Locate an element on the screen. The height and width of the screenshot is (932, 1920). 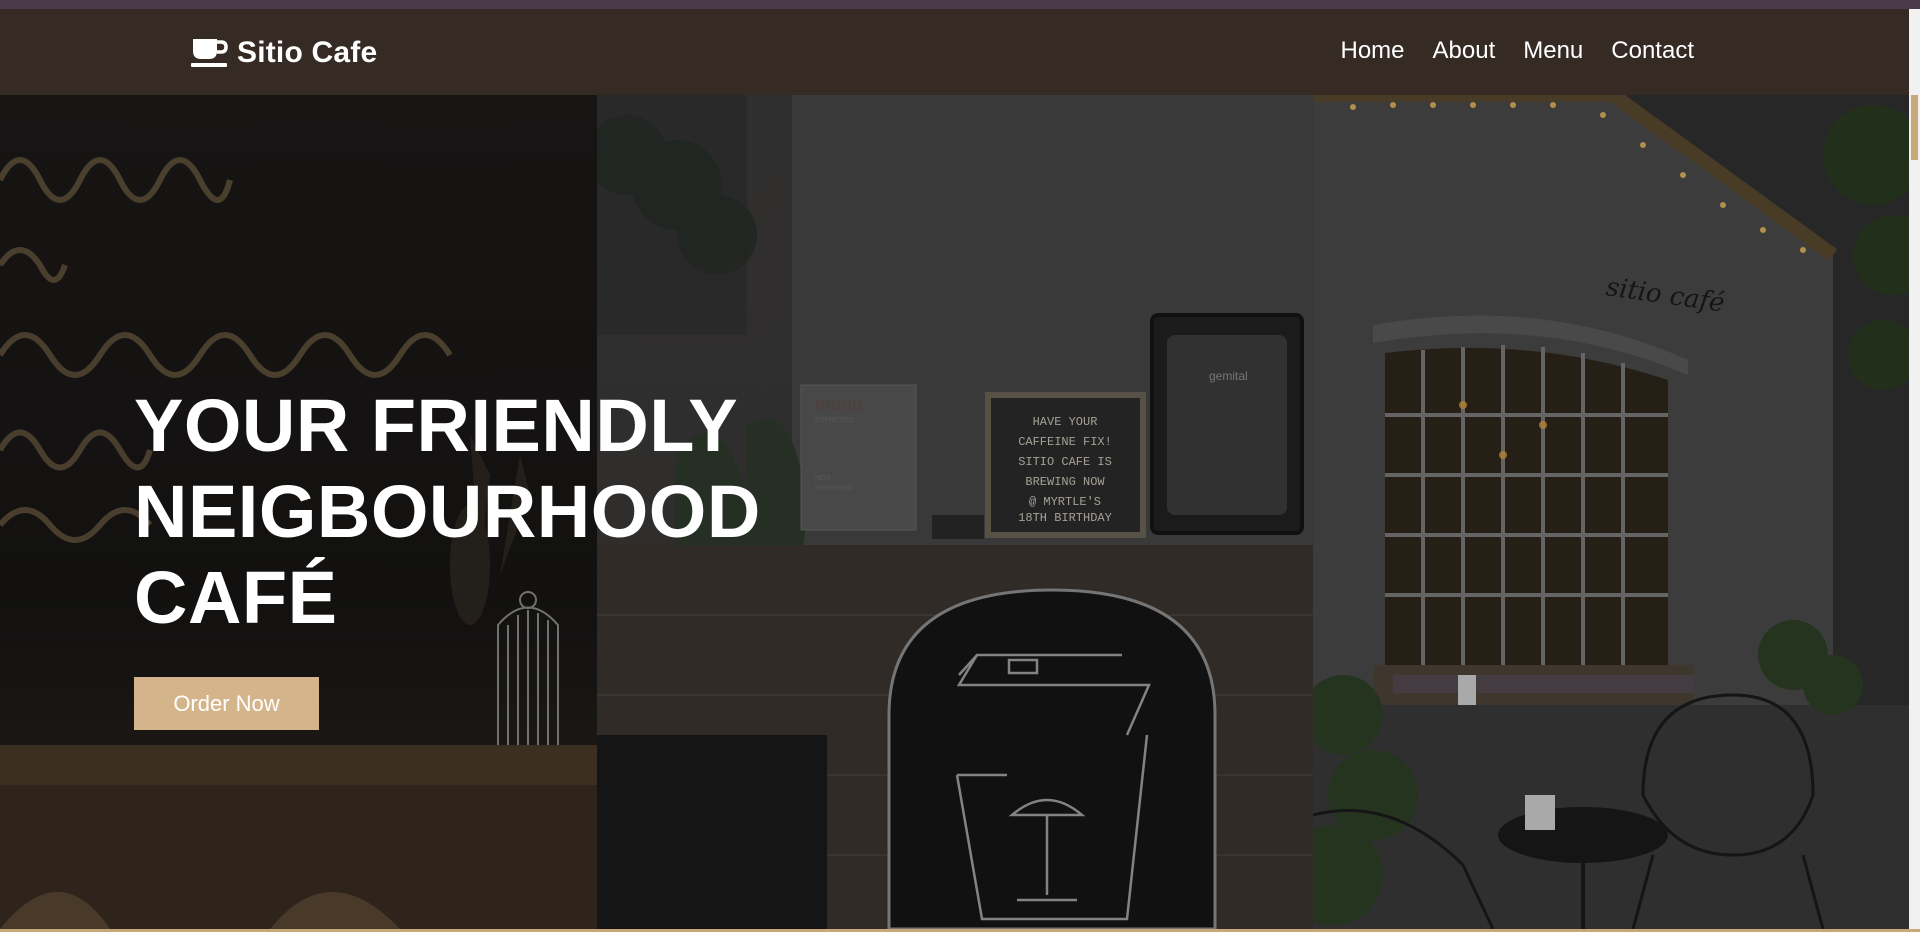
hero-title-line-1: YOUR FRIENDLY is located at coordinates (436, 425).